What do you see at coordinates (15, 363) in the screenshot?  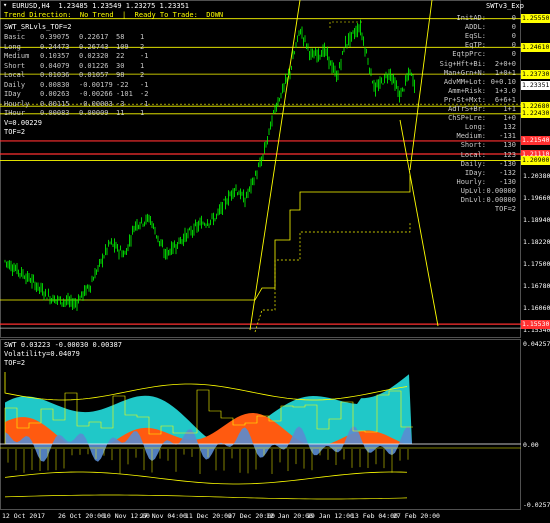 I see `sub-tof-label: TOF=2` at bounding box center [15, 363].